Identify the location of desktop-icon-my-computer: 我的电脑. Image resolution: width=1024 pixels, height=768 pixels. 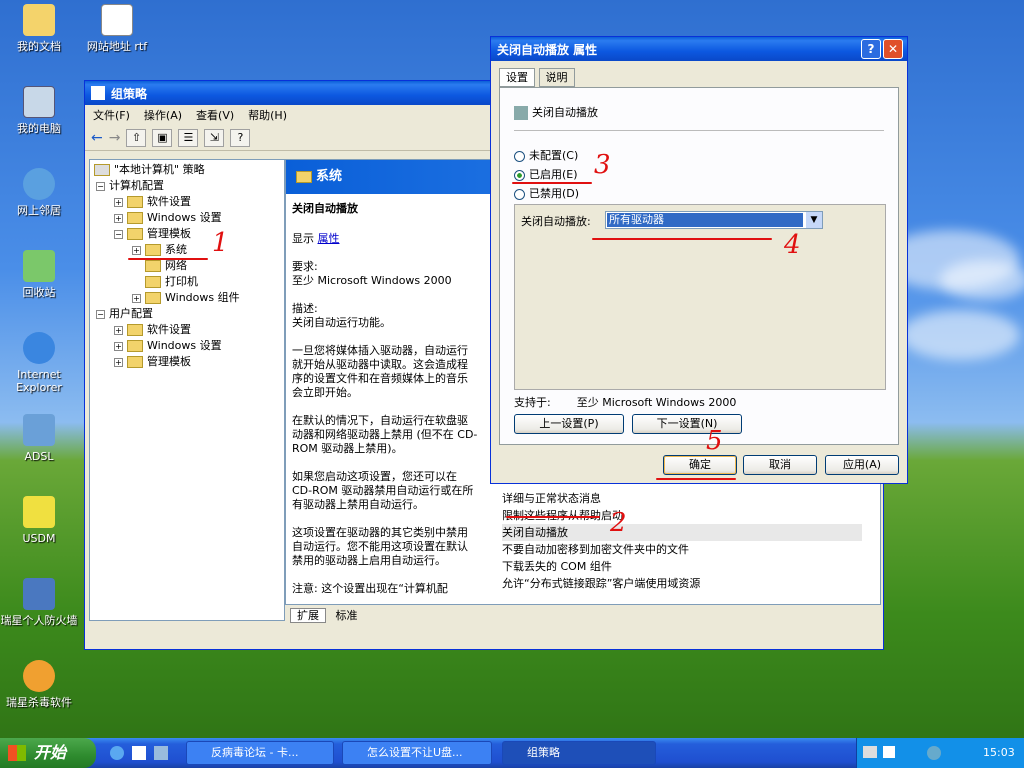
(39, 110).